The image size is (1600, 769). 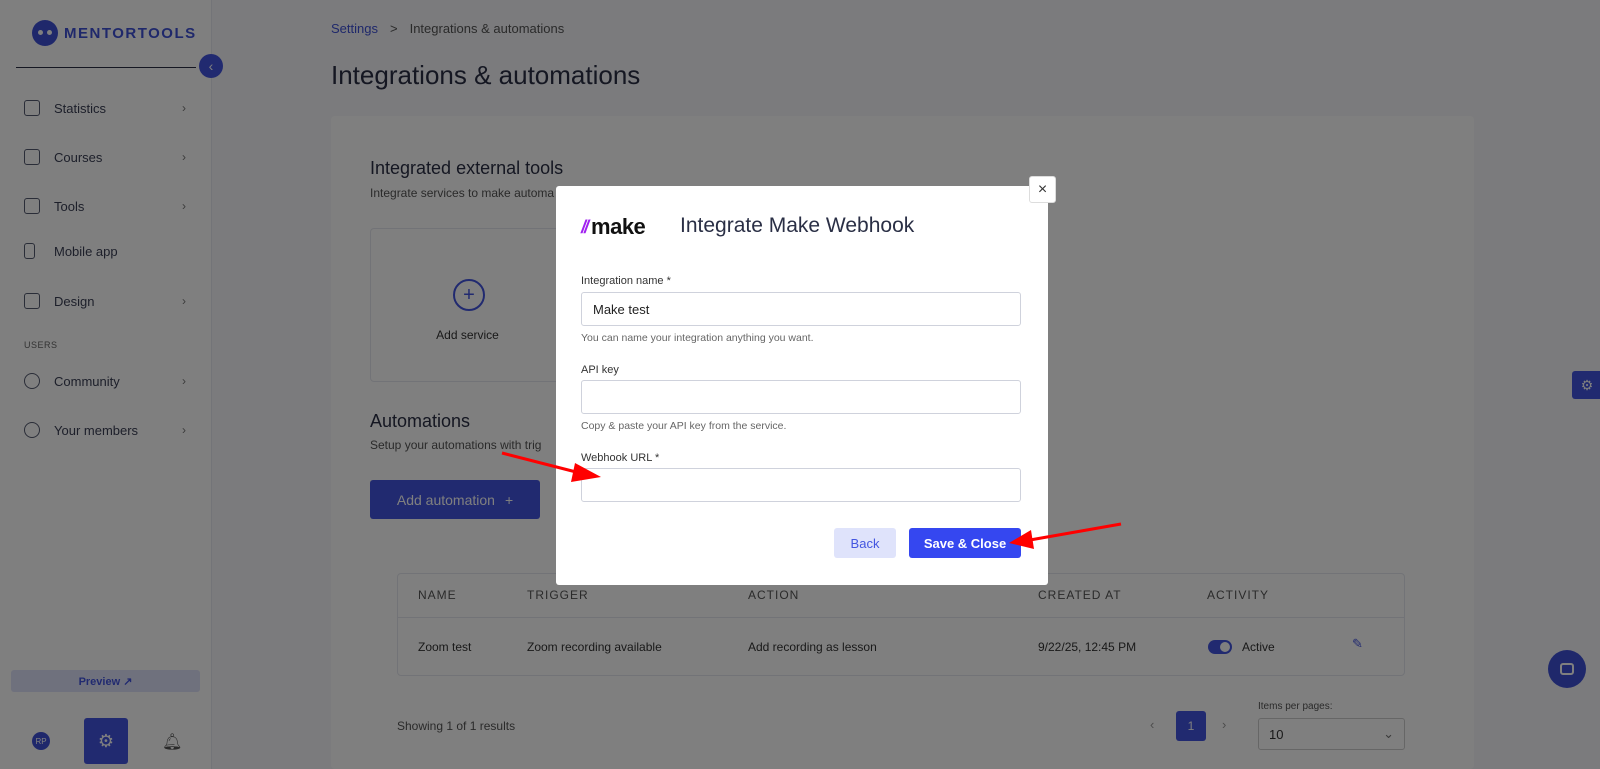 What do you see at coordinates (600, 370) in the screenshot?
I see `api-key-label: API key` at bounding box center [600, 370].